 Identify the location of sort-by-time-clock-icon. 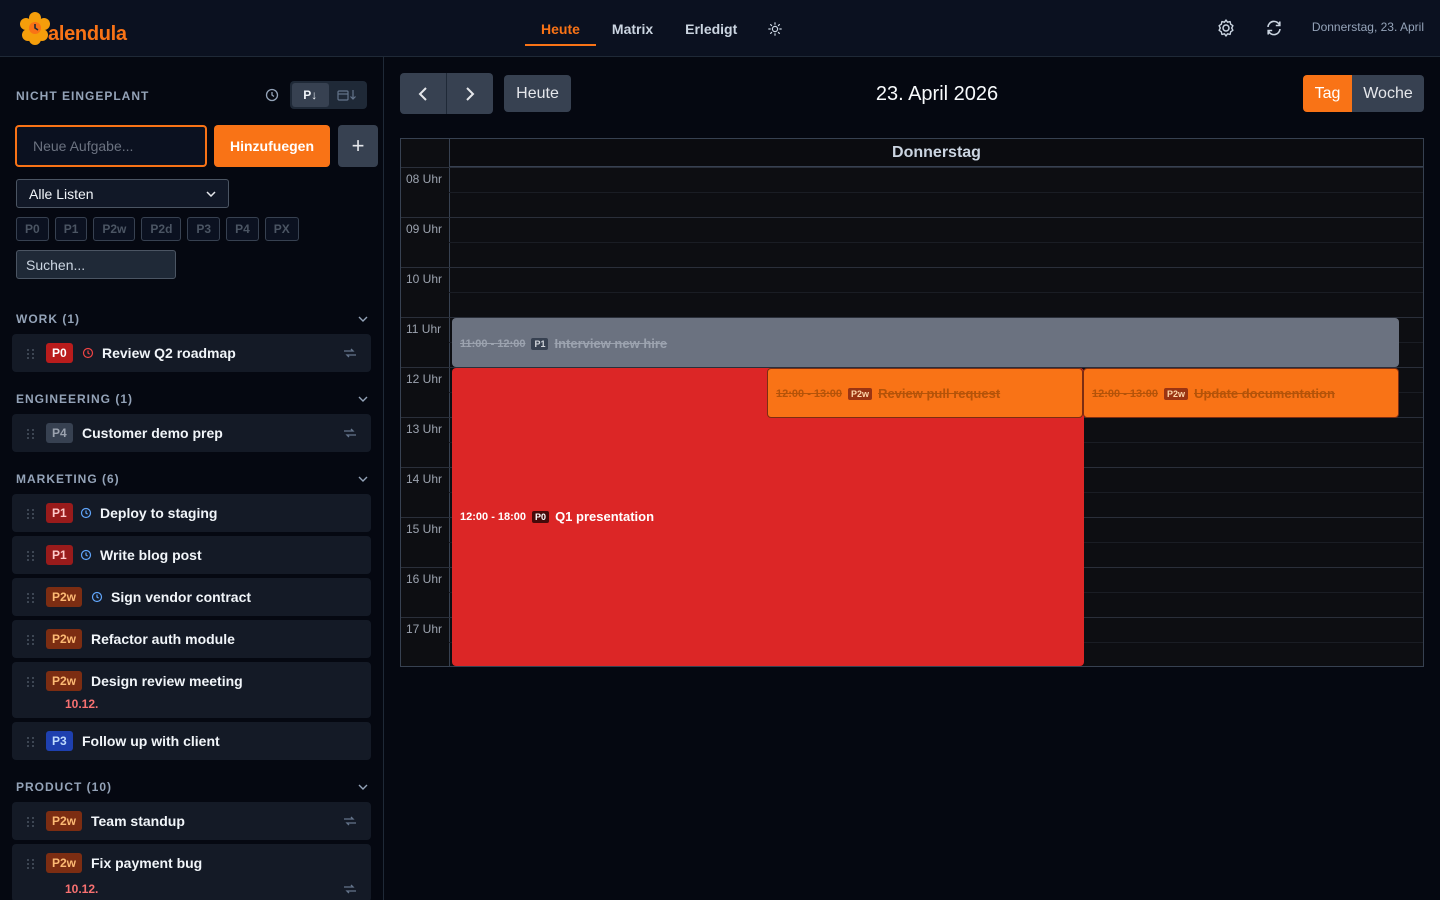
(272, 95).